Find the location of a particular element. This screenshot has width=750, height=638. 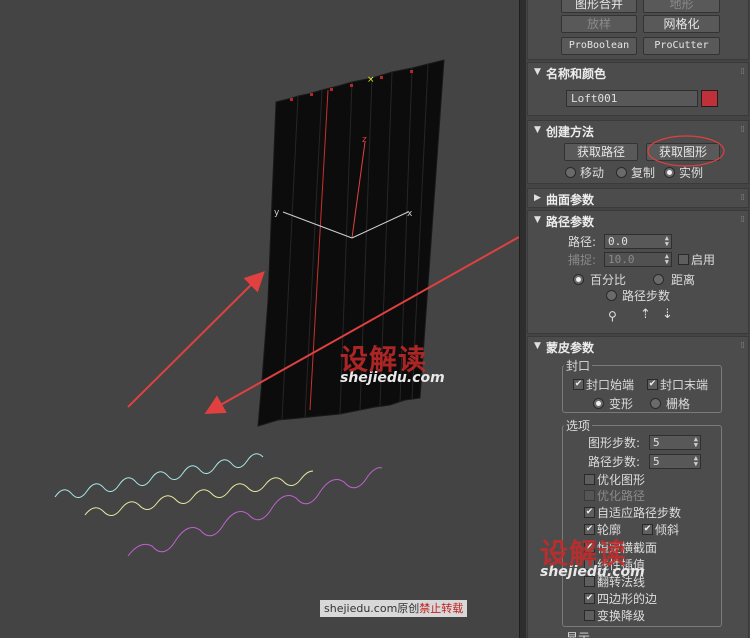

optimize-shapes-label: 优化图形 is located at coordinates (621, 480).